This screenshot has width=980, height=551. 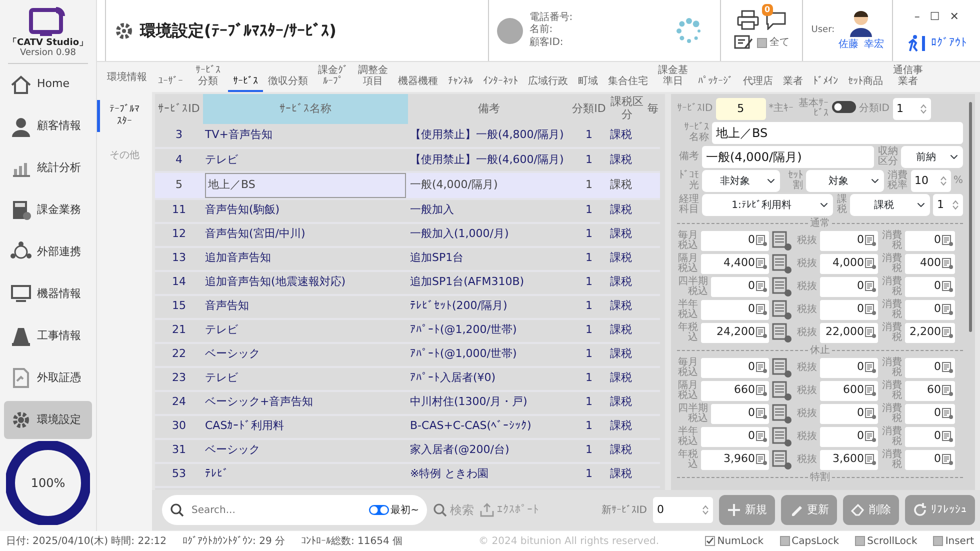 I want to click on tab: ｾｯﾄ商品, so click(x=865, y=83).